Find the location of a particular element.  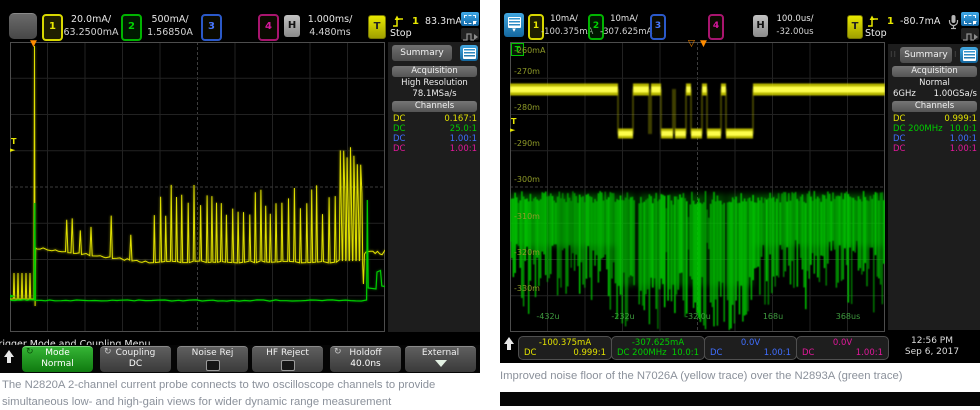

horizontal-scale: 100.0us/ is located at coordinates (795, 19).